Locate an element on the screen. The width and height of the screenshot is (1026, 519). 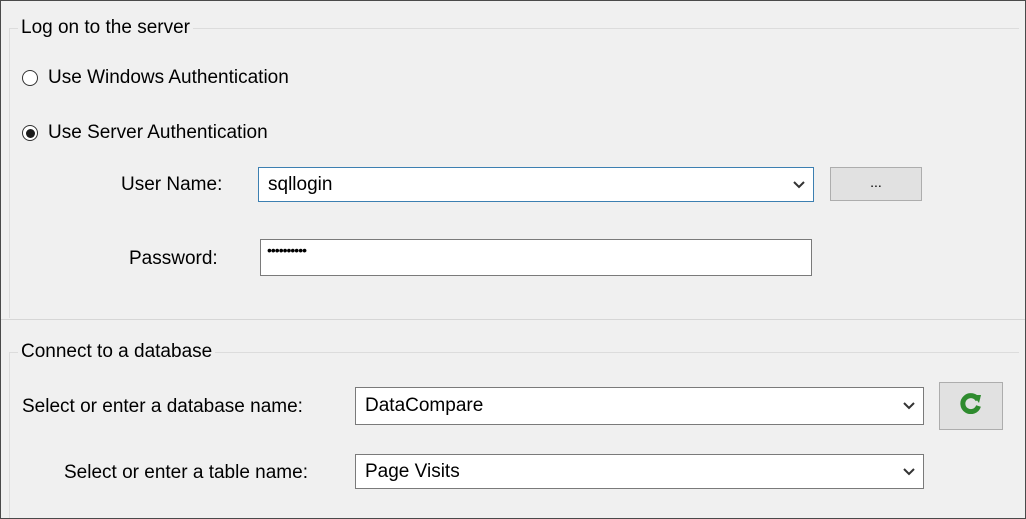
windows-auth-option: Use Windows Authentication is located at coordinates (155, 78).